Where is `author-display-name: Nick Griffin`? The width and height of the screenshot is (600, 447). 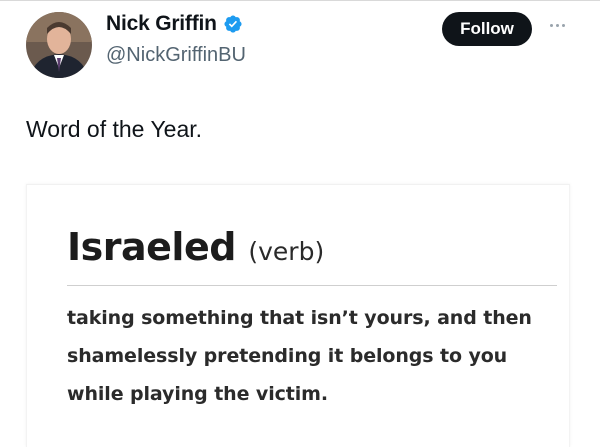 author-display-name: Nick Griffin is located at coordinates (161, 24).